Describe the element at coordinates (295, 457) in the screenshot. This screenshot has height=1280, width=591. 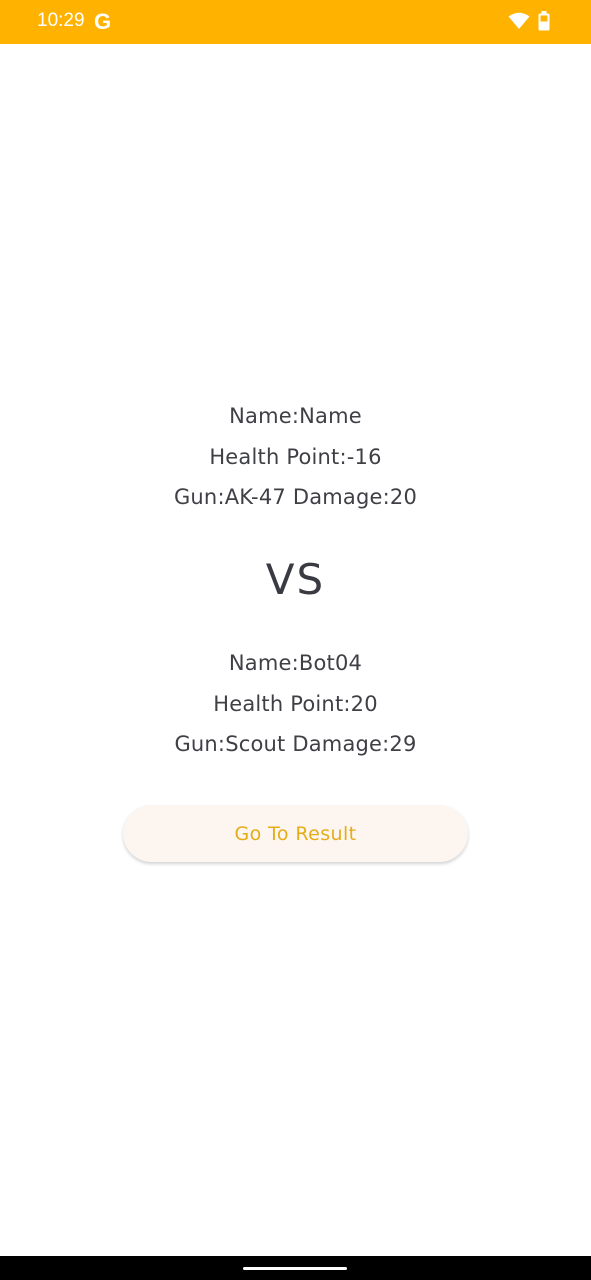
I see `player1-health: Health Point:-16` at that location.